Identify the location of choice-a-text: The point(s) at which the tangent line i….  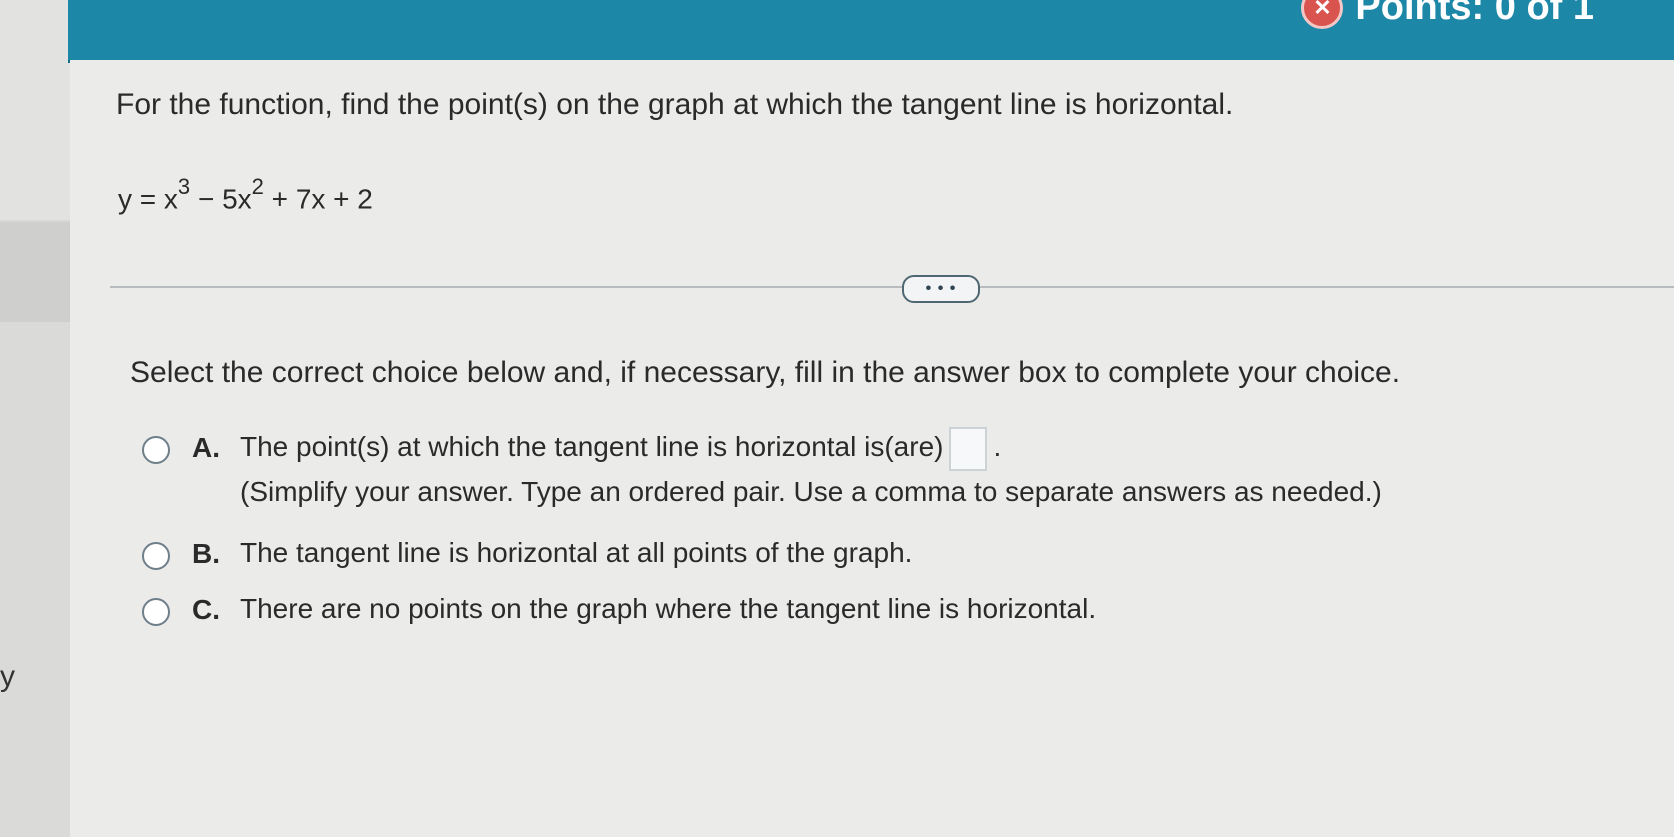
(592, 446).